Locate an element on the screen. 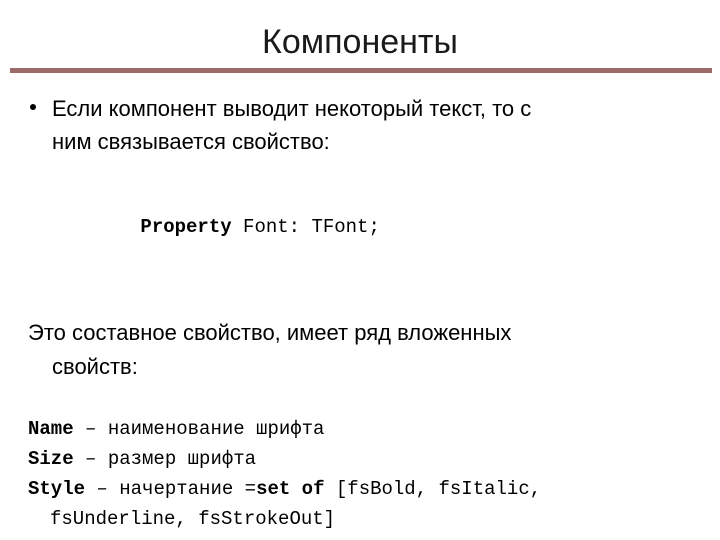 This screenshot has height=540, width=720. title-block: Компоненты is located at coordinates (360, 42).